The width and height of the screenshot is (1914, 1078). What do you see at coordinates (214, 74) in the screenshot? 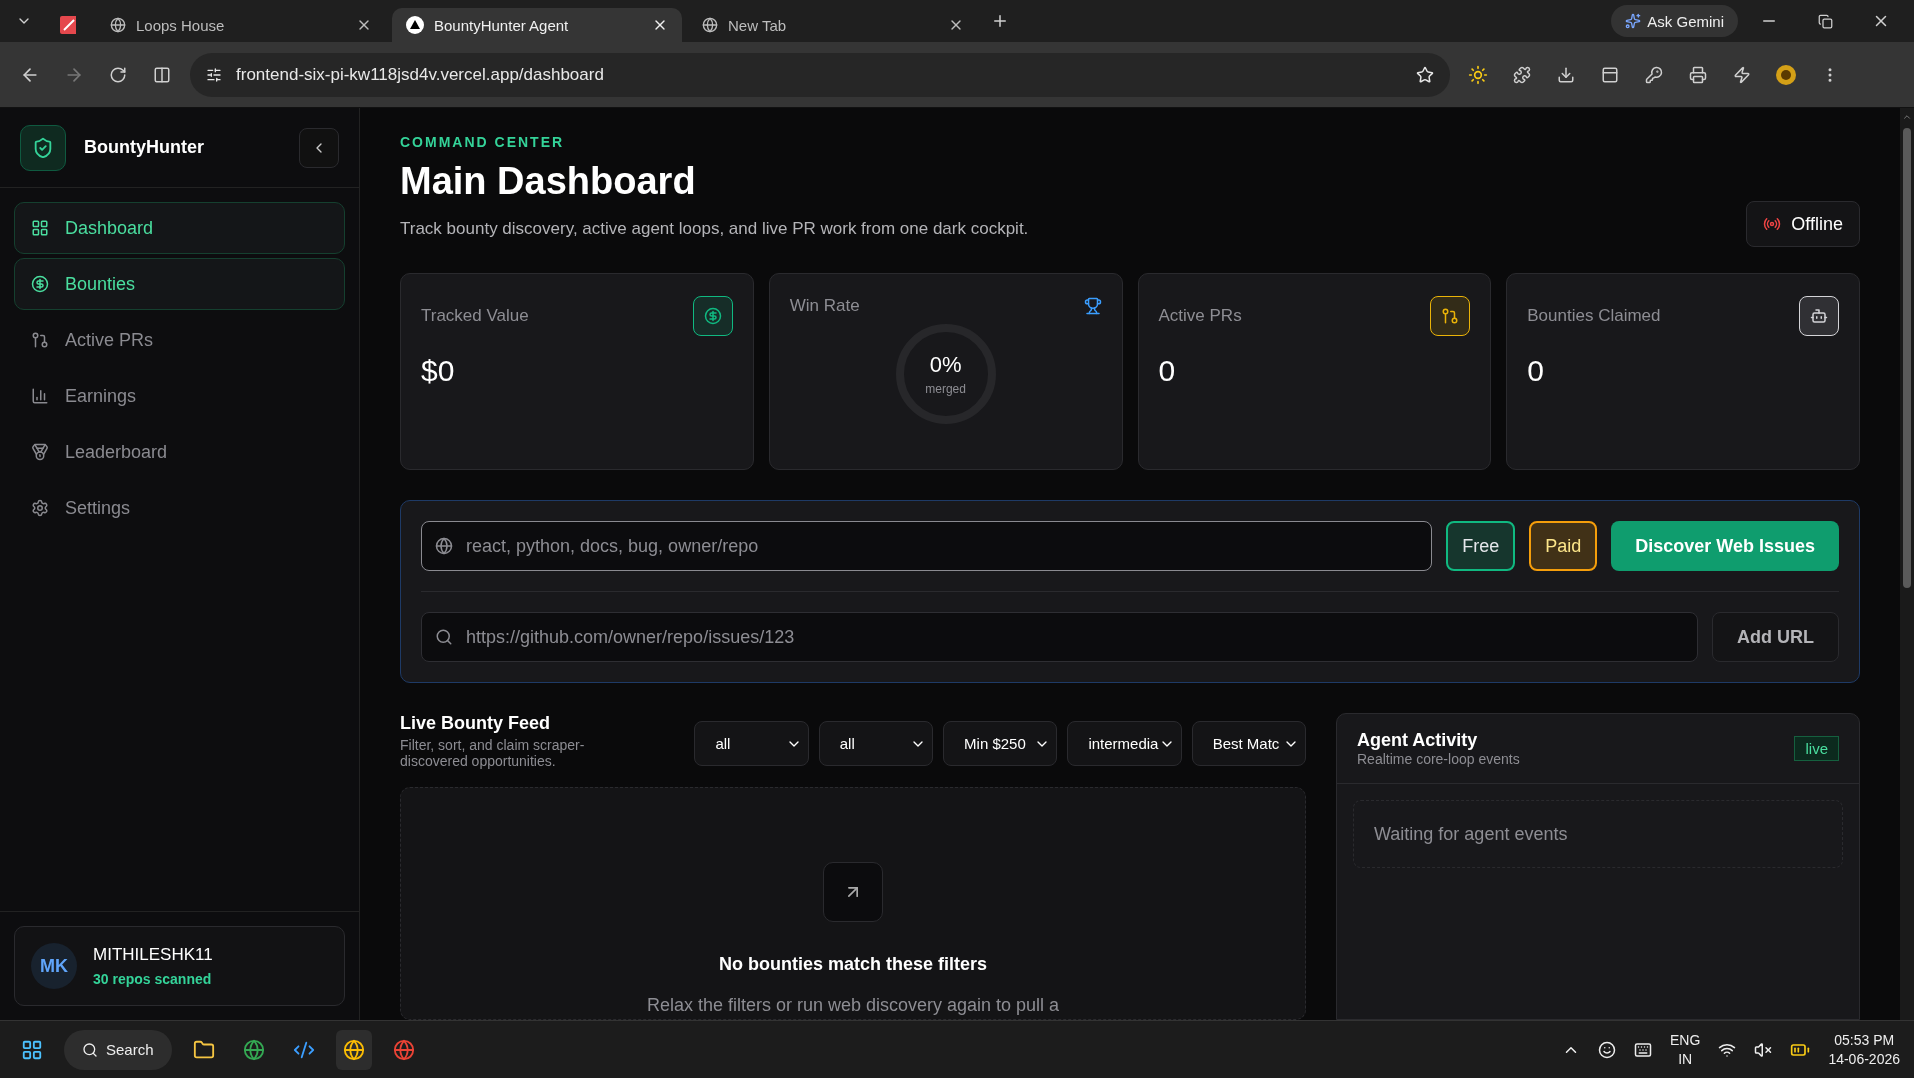
I see `site-settings-icon` at bounding box center [214, 74].